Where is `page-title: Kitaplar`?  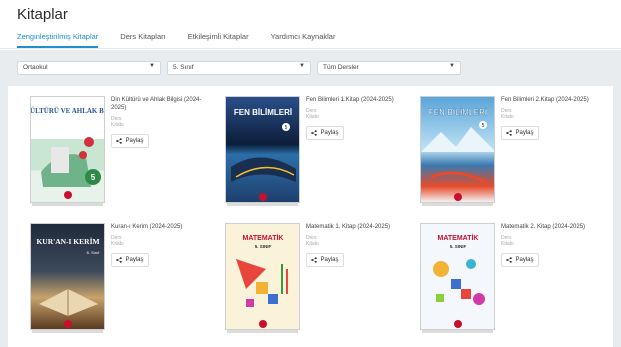 page-title: Kitaplar is located at coordinates (42, 14).